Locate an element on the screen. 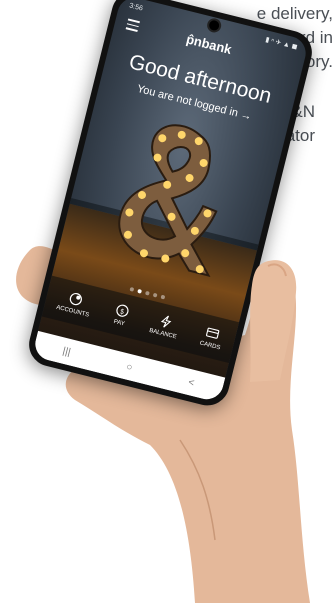  nav-cards-label: CARDS is located at coordinates (210, 345).